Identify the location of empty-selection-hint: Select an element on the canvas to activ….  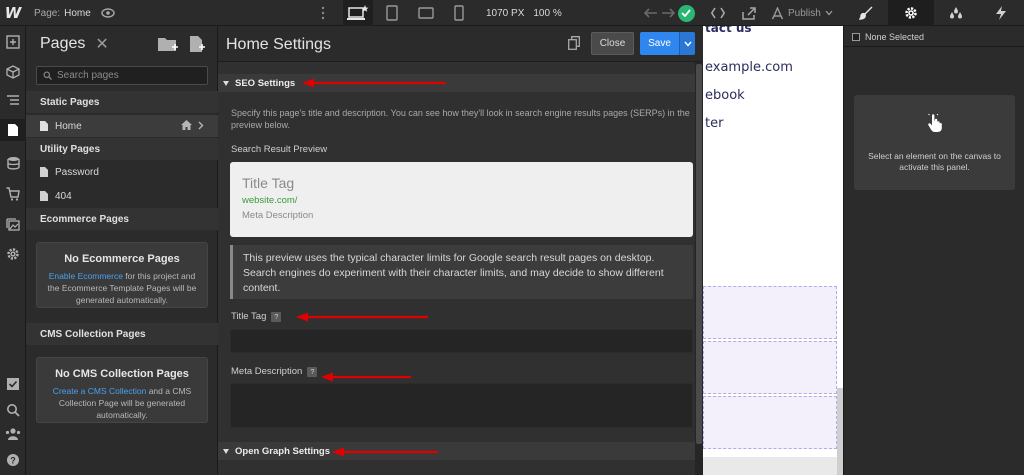
(934, 161).